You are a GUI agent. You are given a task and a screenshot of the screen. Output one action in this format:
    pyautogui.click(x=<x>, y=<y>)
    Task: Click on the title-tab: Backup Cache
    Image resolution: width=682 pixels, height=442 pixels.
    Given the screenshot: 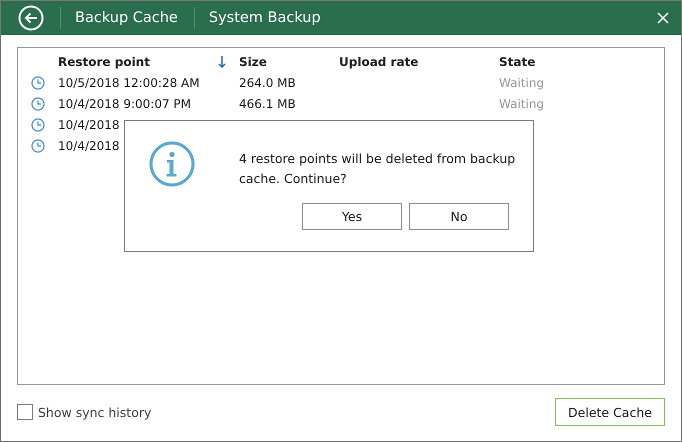 What is the action you would take?
    pyautogui.click(x=126, y=18)
    